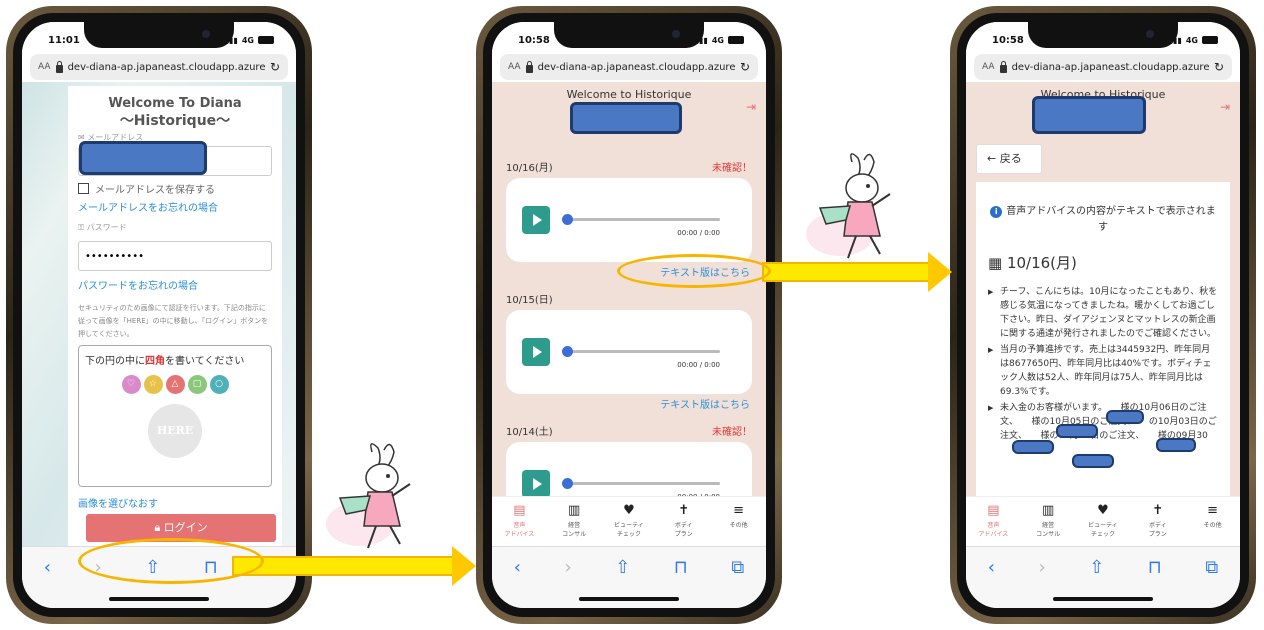 This screenshot has width=1264, height=630. Describe the element at coordinates (219, 384) in the screenshot. I see `circle-shape-icon: ○` at that location.